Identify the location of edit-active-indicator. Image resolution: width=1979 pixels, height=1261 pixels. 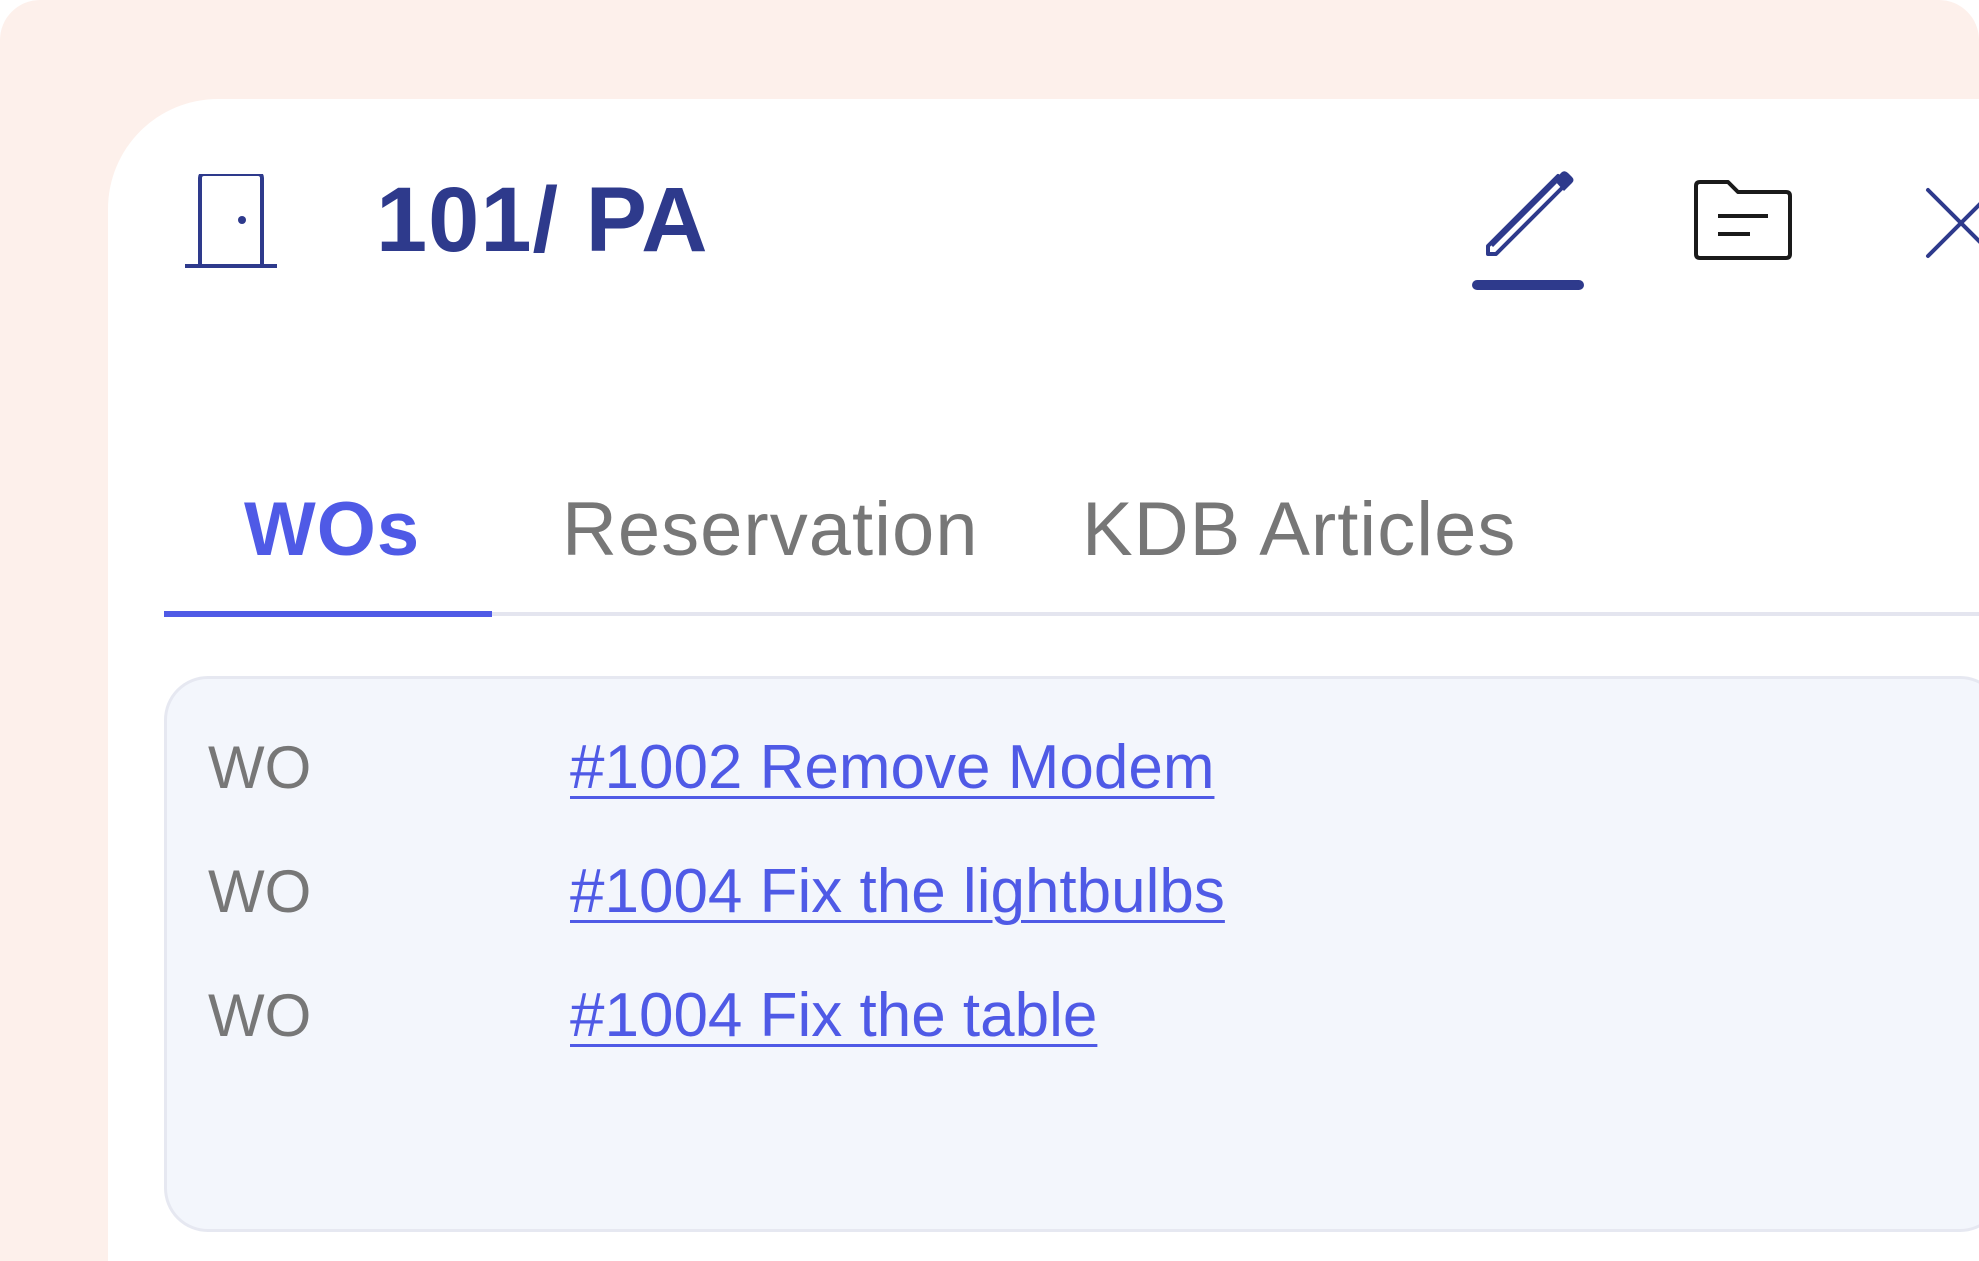
(1528, 285).